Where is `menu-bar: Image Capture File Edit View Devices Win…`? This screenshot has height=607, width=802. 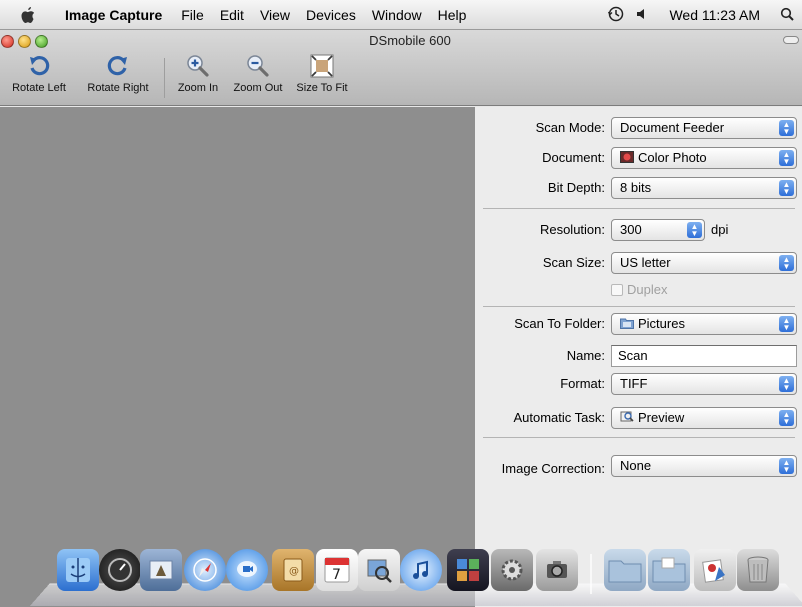
menu-bar: Image Capture File Edit View Devices Win… is located at coordinates (401, 15).